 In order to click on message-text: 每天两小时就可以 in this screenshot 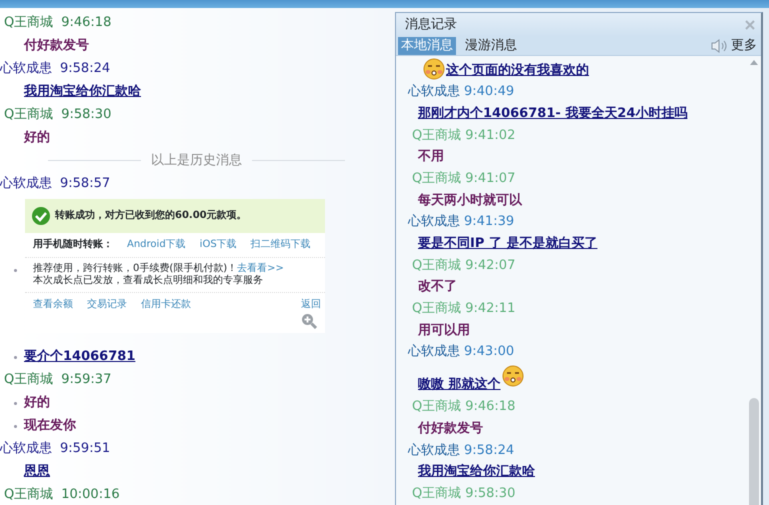, I will do `click(470, 201)`.